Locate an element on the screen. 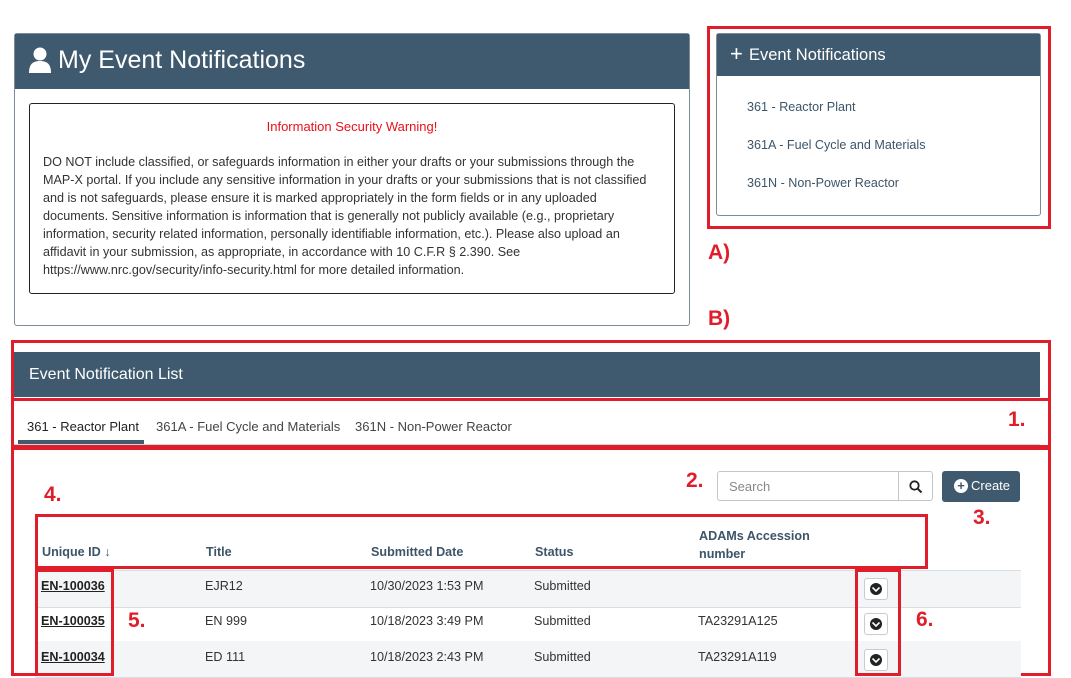 This screenshot has width=1071, height=678. create-button: + Create is located at coordinates (981, 486).